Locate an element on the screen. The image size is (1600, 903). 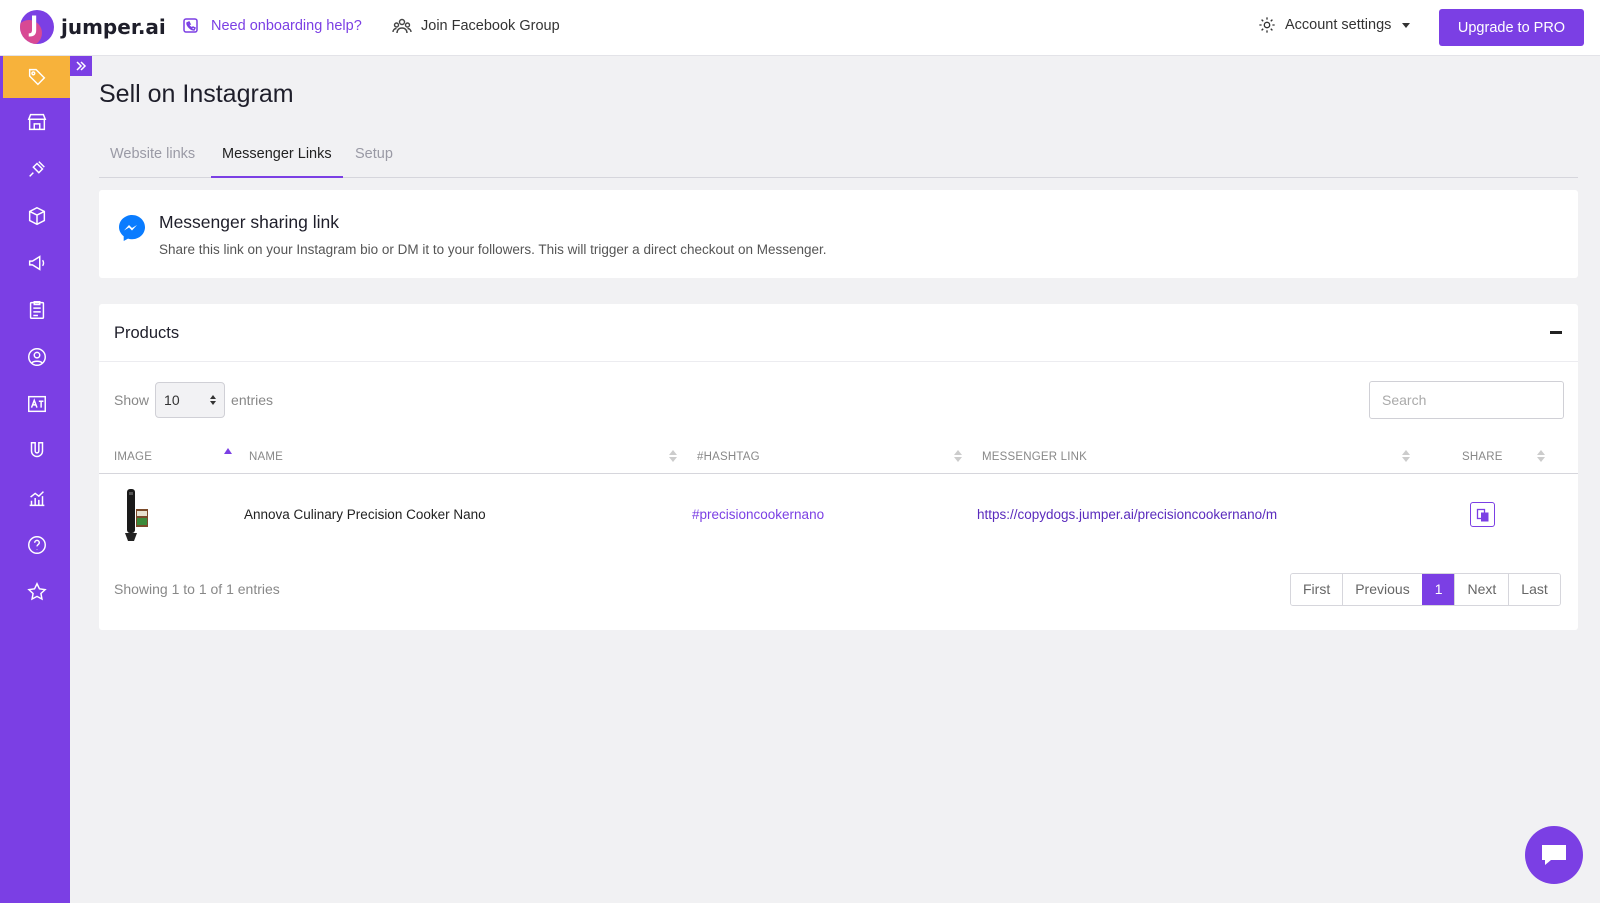
select-arrows-icon is located at coordinates (213, 400).